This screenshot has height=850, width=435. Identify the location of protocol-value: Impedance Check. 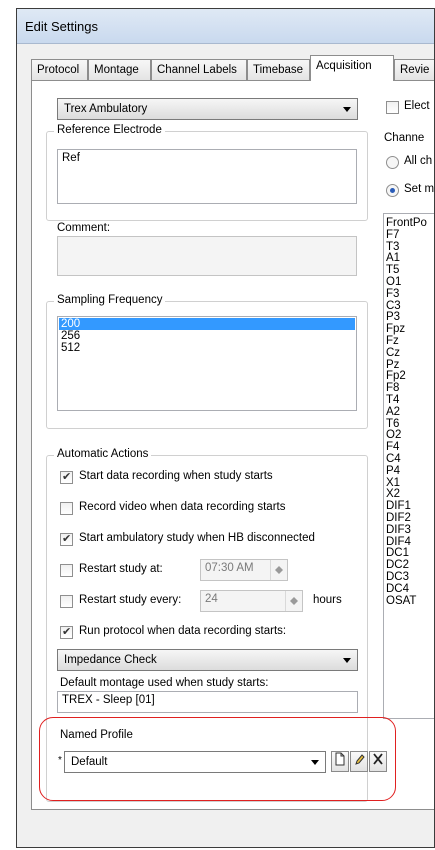
(110, 660).